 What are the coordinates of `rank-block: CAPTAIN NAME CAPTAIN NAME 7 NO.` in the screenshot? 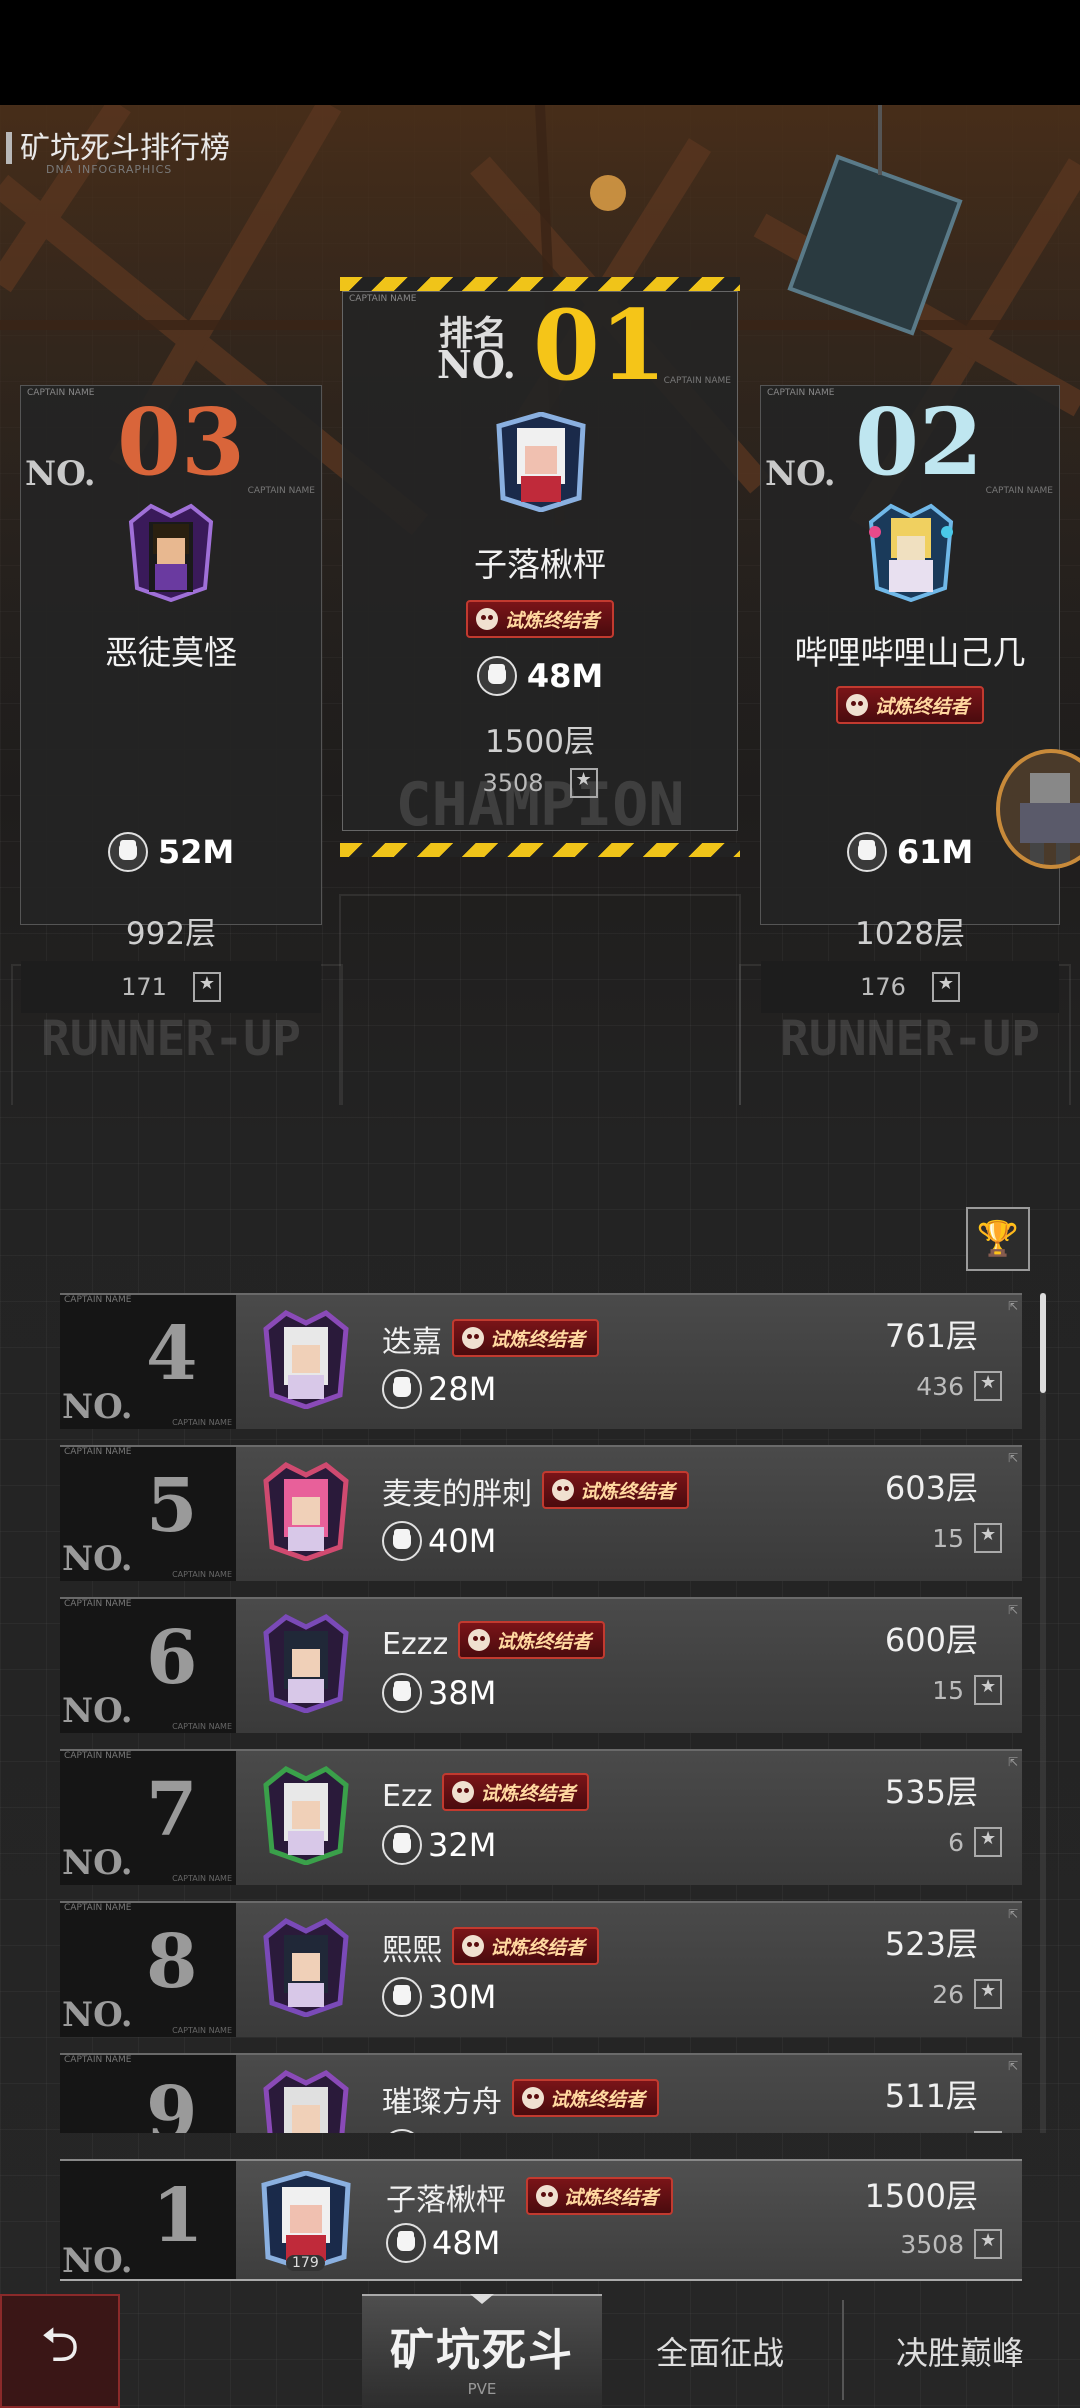 It's located at (148, 1818).